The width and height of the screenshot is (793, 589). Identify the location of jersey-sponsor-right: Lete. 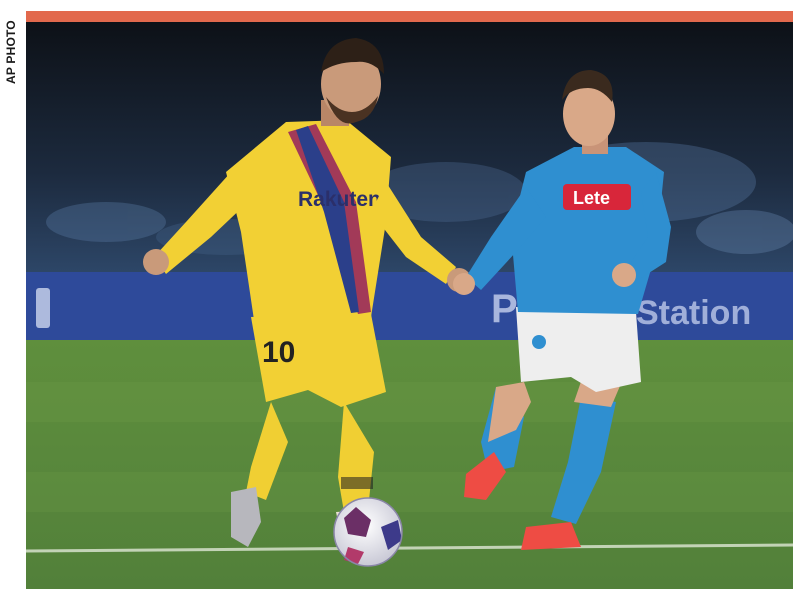
(591, 198).